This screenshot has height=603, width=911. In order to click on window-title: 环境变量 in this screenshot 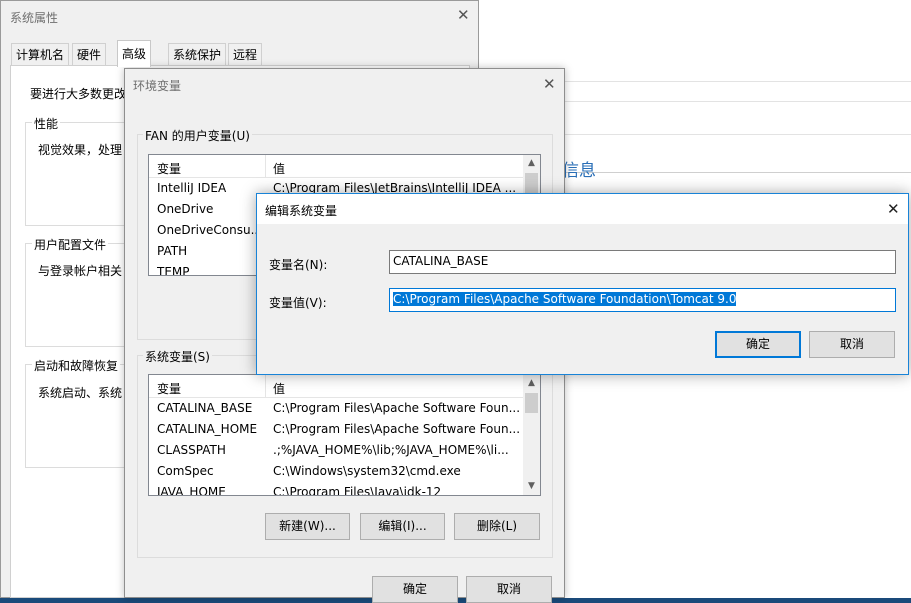, I will do `click(157, 86)`.